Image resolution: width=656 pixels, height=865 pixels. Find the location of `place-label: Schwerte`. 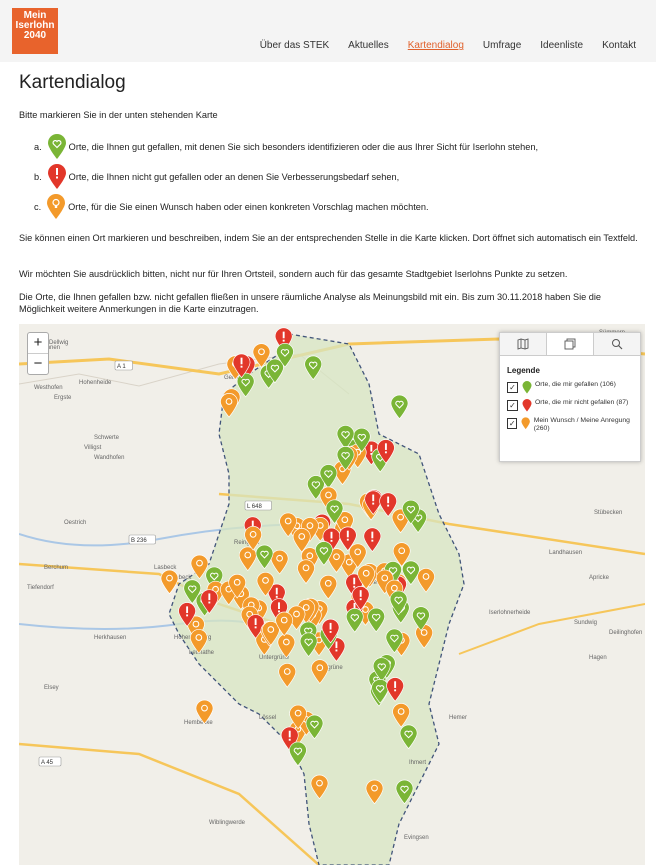

place-label: Schwerte is located at coordinates (107, 438).